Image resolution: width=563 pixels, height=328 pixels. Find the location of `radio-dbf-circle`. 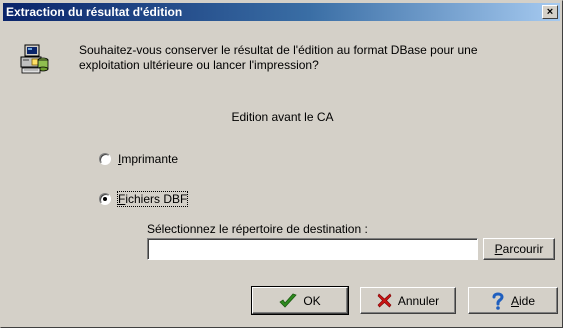

radio-dbf-circle is located at coordinates (105, 199).